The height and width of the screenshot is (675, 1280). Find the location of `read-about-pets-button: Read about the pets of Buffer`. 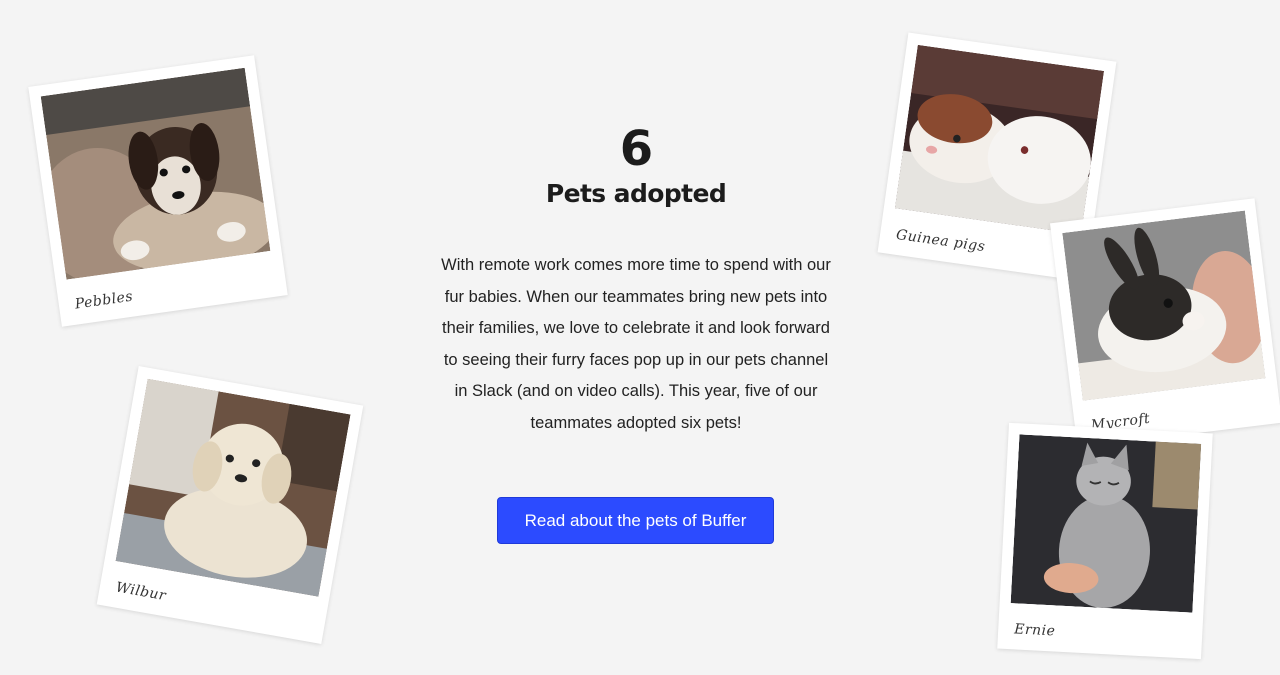

read-about-pets-button: Read about the pets of Buffer is located at coordinates (635, 520).